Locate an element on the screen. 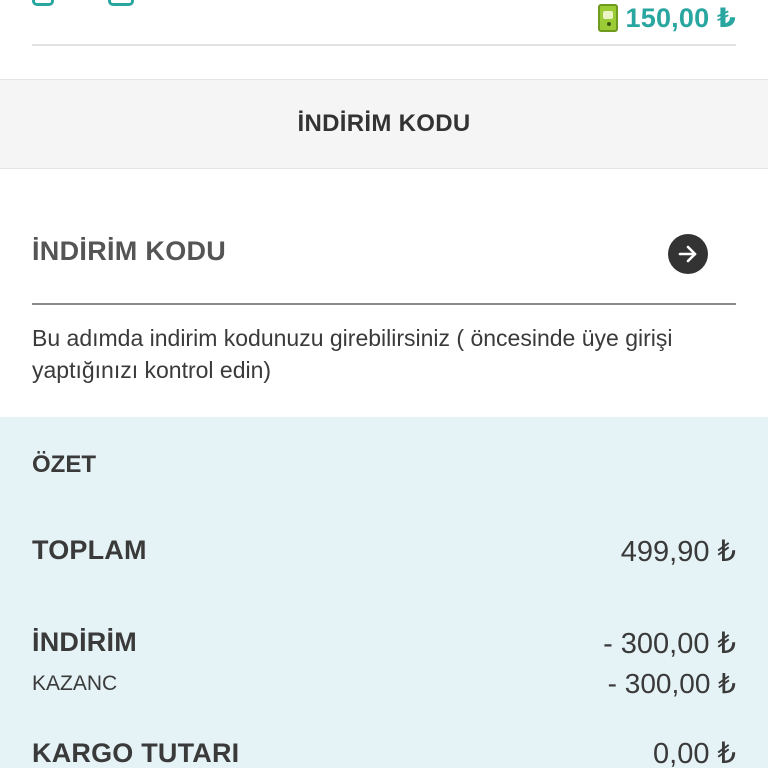 Image resolution: width=768 pixels, height=768 pixels. summary-title: ÖZET is located at coordinates (64, 464).